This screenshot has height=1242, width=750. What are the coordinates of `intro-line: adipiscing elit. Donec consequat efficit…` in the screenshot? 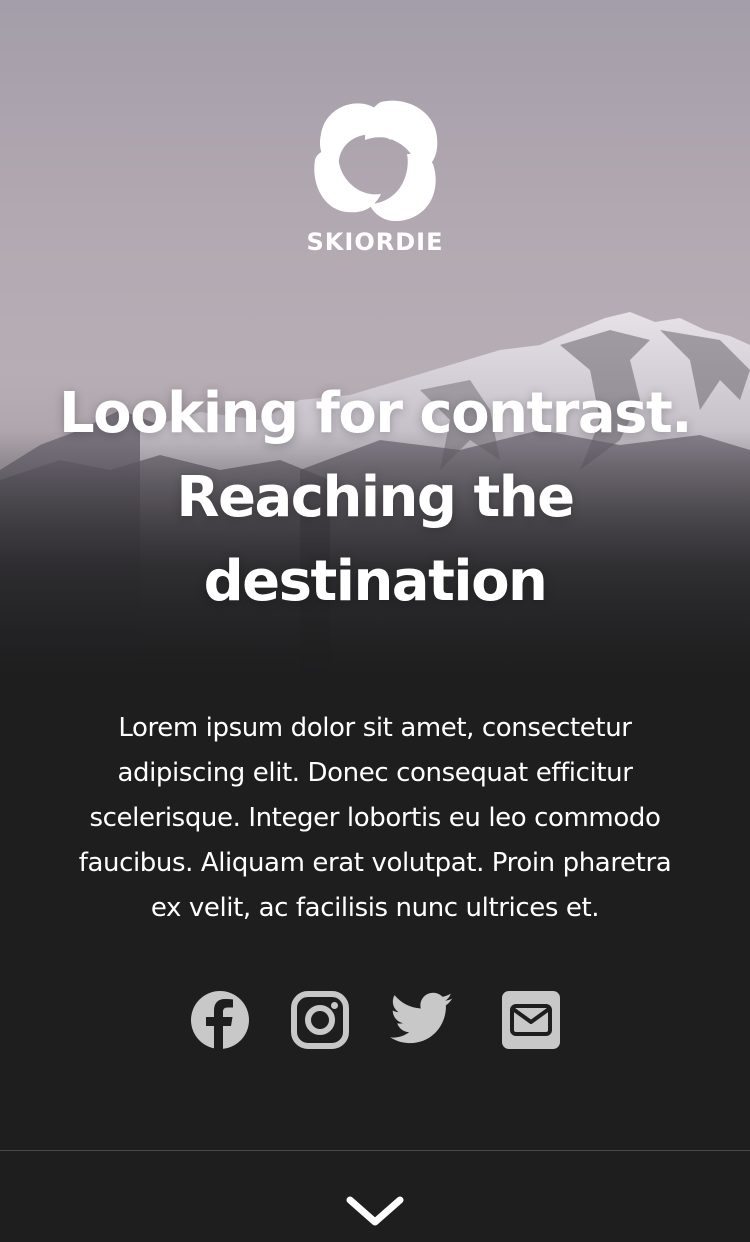 It's located at (375, 773).